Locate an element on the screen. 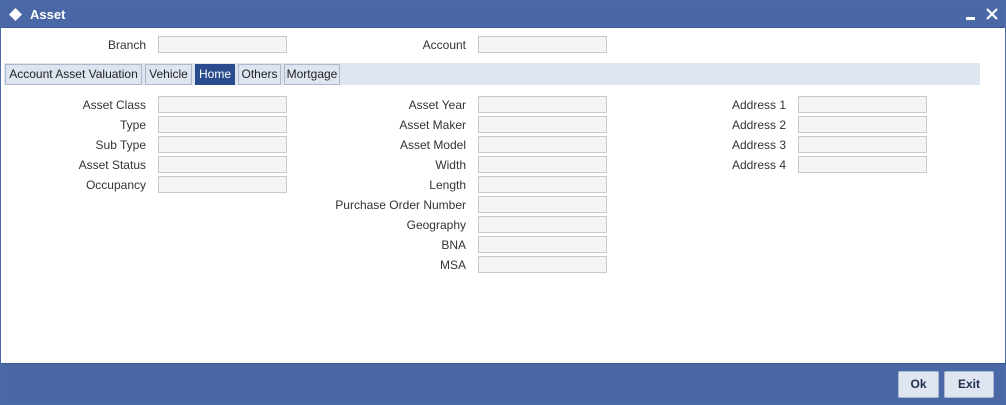 This screenshot has height=405, width=1006. branch-field is located at coordinates (222, 44).